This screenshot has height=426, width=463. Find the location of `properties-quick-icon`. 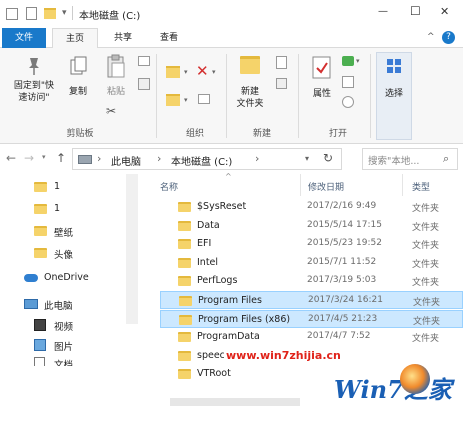

properties-quick-icon is located at coordinates (31, 13).